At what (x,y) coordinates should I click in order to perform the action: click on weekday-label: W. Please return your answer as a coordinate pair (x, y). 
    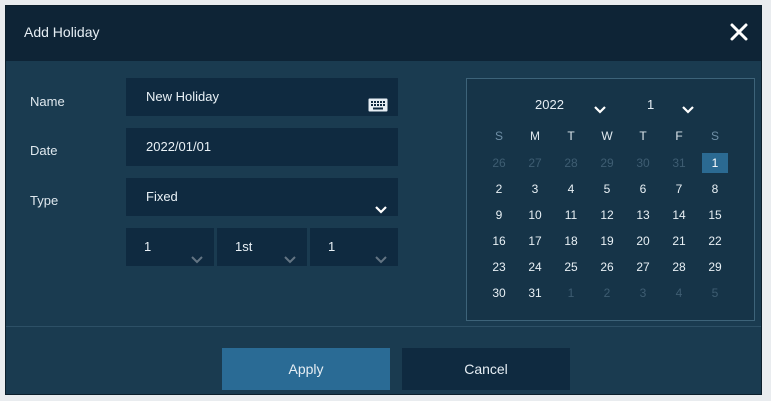
    Looking at the image, I should click on (607, 136).